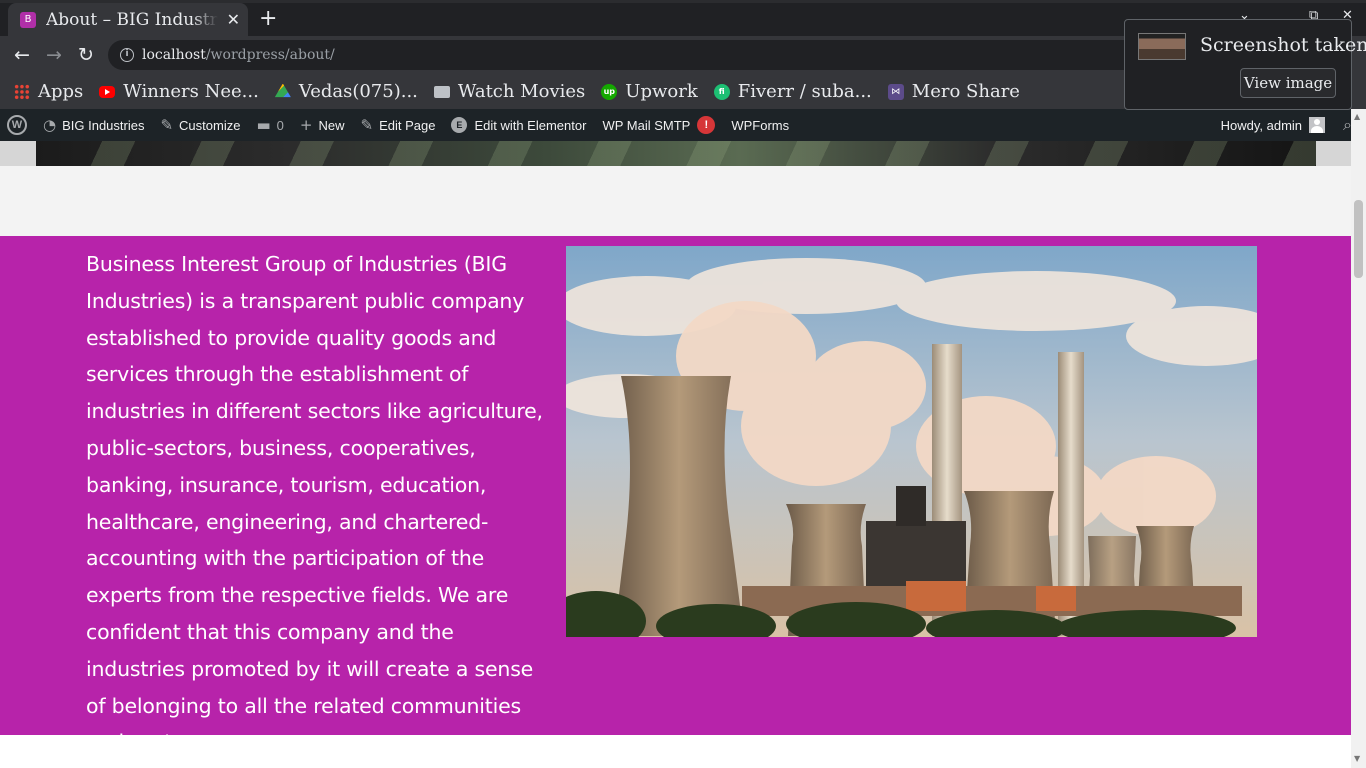  What do you see at coordinates (459, 125) in the screenshot?
I see `elementor-icon: E` at bounding box center [459, 125].